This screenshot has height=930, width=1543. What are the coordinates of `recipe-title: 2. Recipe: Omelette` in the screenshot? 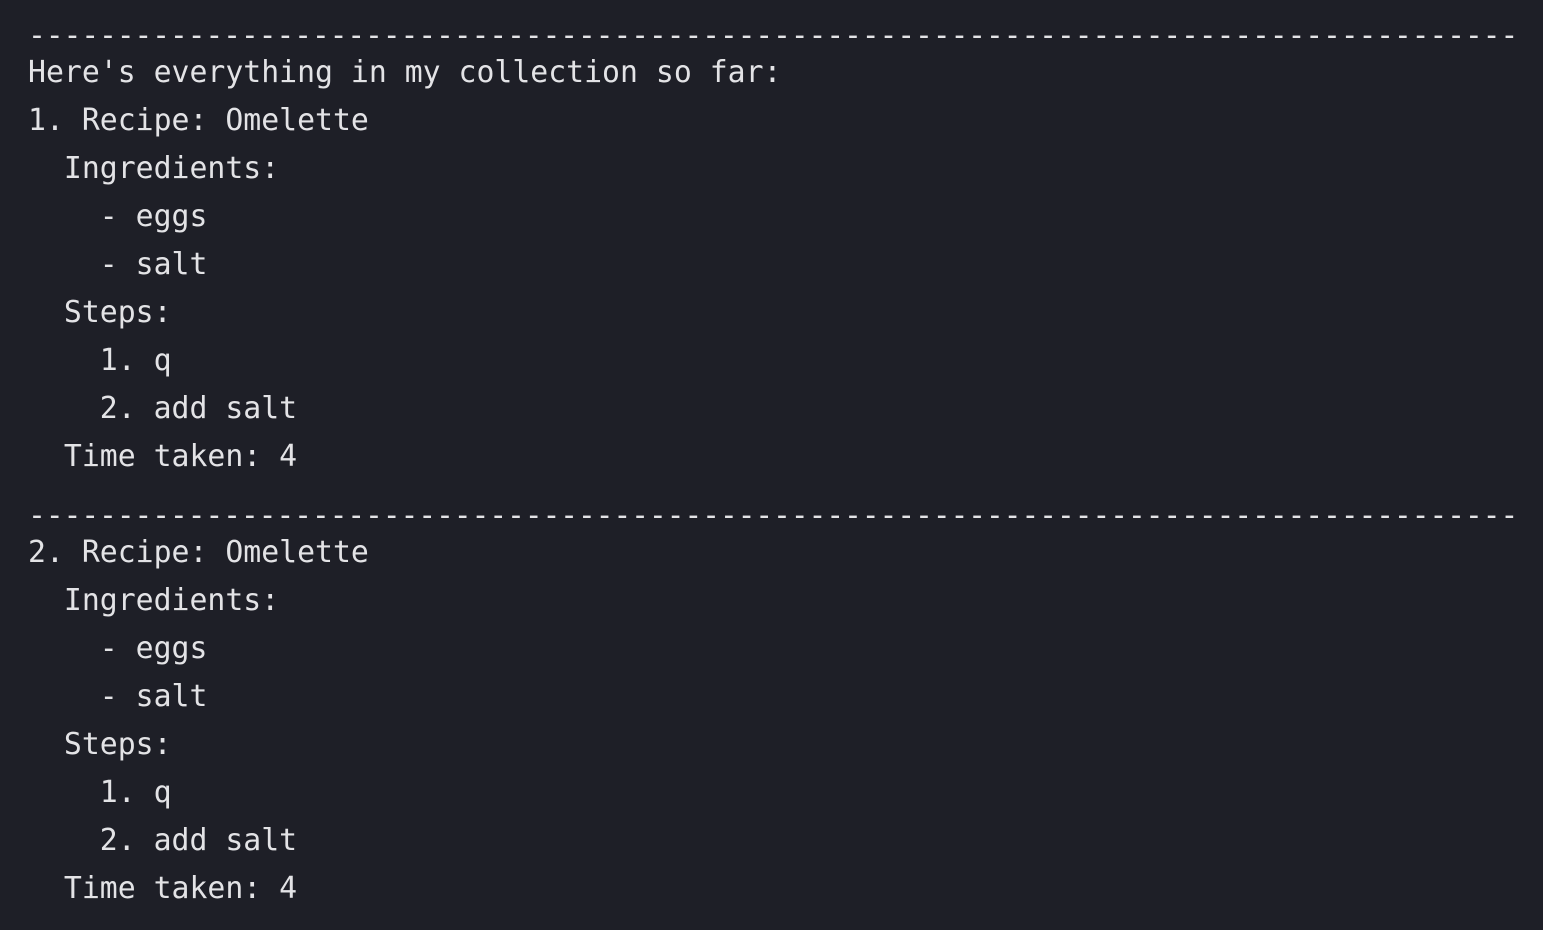 It's located at (198, 552).